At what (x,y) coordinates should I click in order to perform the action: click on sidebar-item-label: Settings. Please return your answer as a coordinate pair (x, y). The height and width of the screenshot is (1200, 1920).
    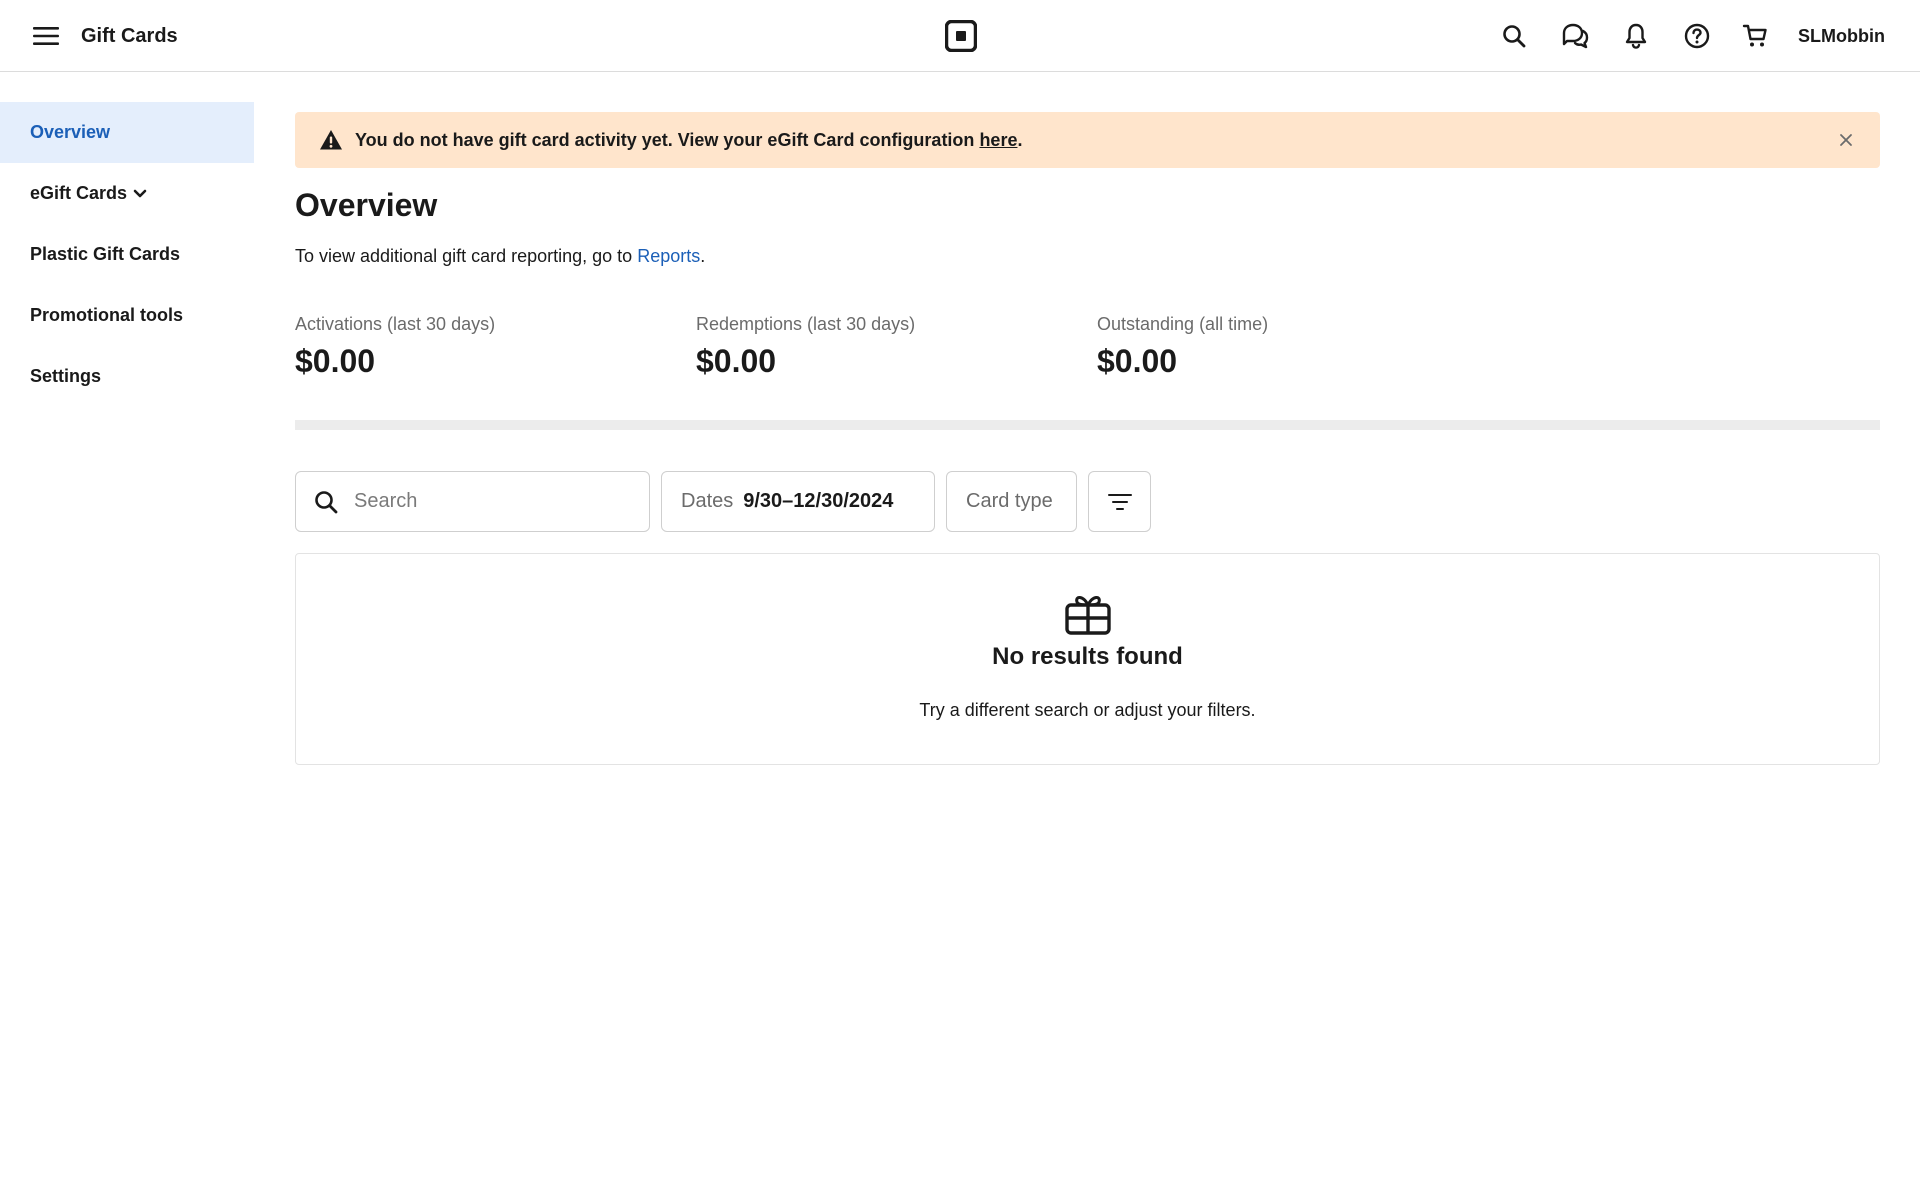
    Looking at the image, I should click on (66, 376).